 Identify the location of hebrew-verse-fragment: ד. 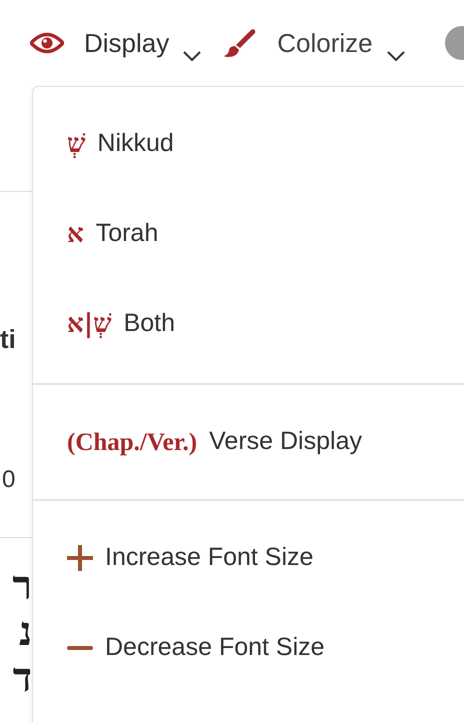
(22, 678).